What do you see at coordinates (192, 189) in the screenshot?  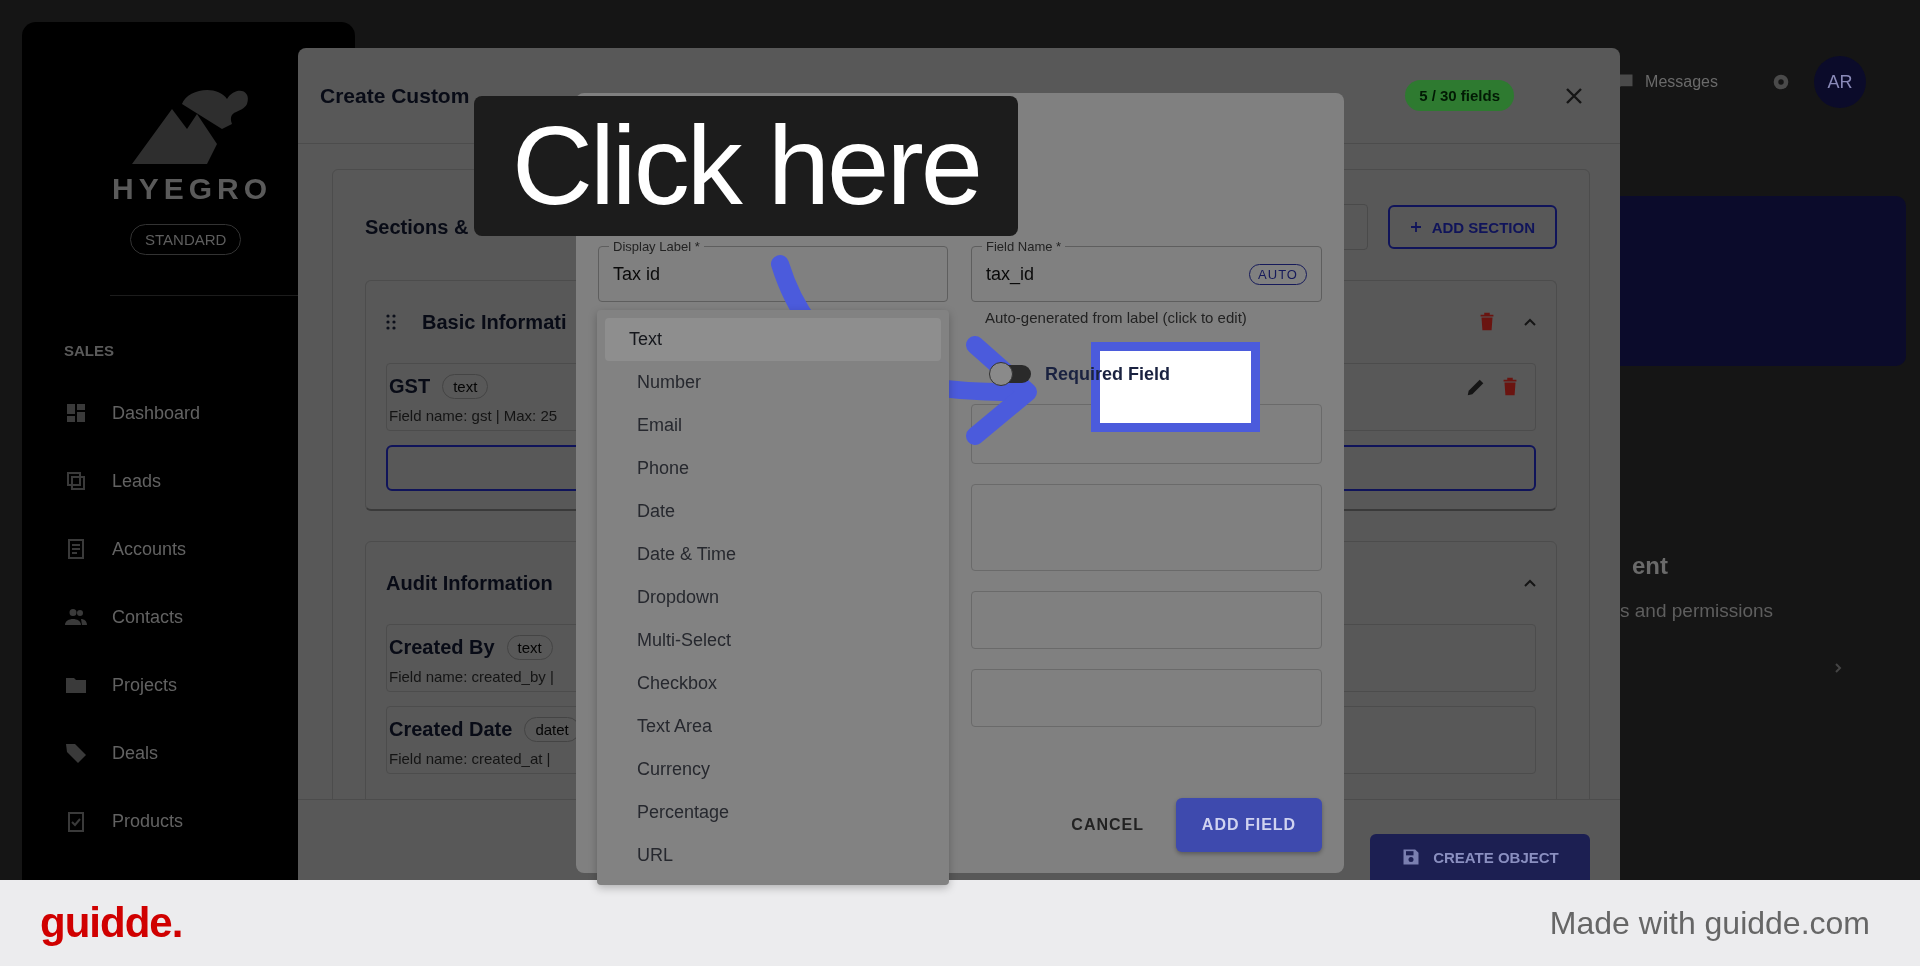 I see `brand-name: HYEGRO` at bounding box center [192, 189].